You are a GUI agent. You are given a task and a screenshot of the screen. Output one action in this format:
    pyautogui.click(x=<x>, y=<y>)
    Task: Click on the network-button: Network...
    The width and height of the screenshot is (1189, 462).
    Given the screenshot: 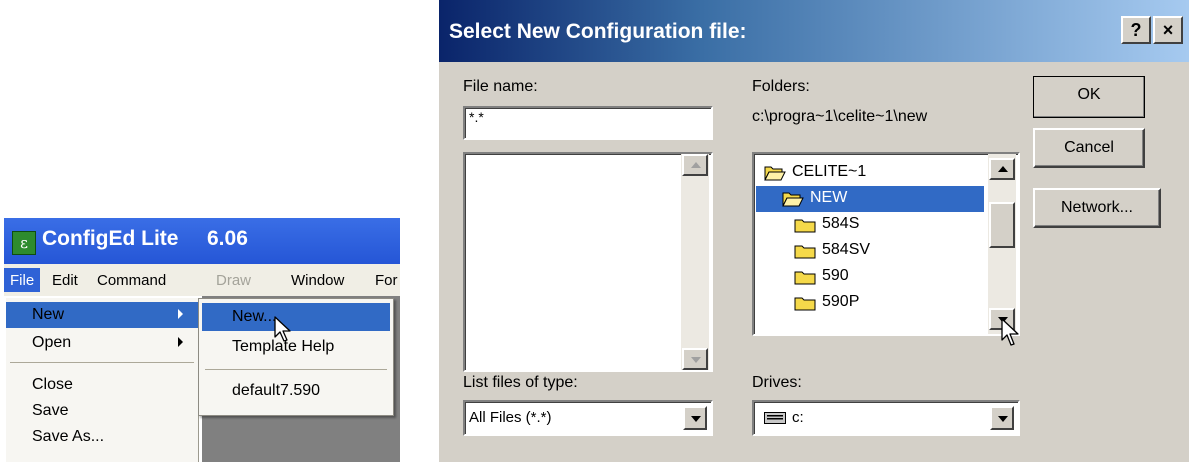 What is the action you would take?
    pyautogui.click(x=1097, y=208)
    